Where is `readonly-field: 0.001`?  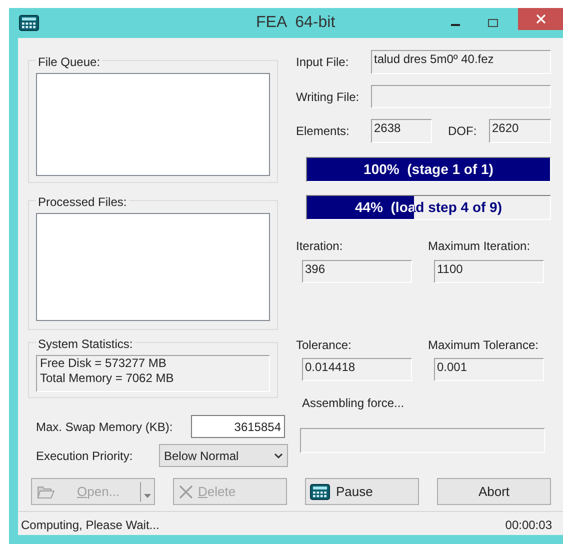
readonly-field: 0.001 is located at coordinates (489, 369).